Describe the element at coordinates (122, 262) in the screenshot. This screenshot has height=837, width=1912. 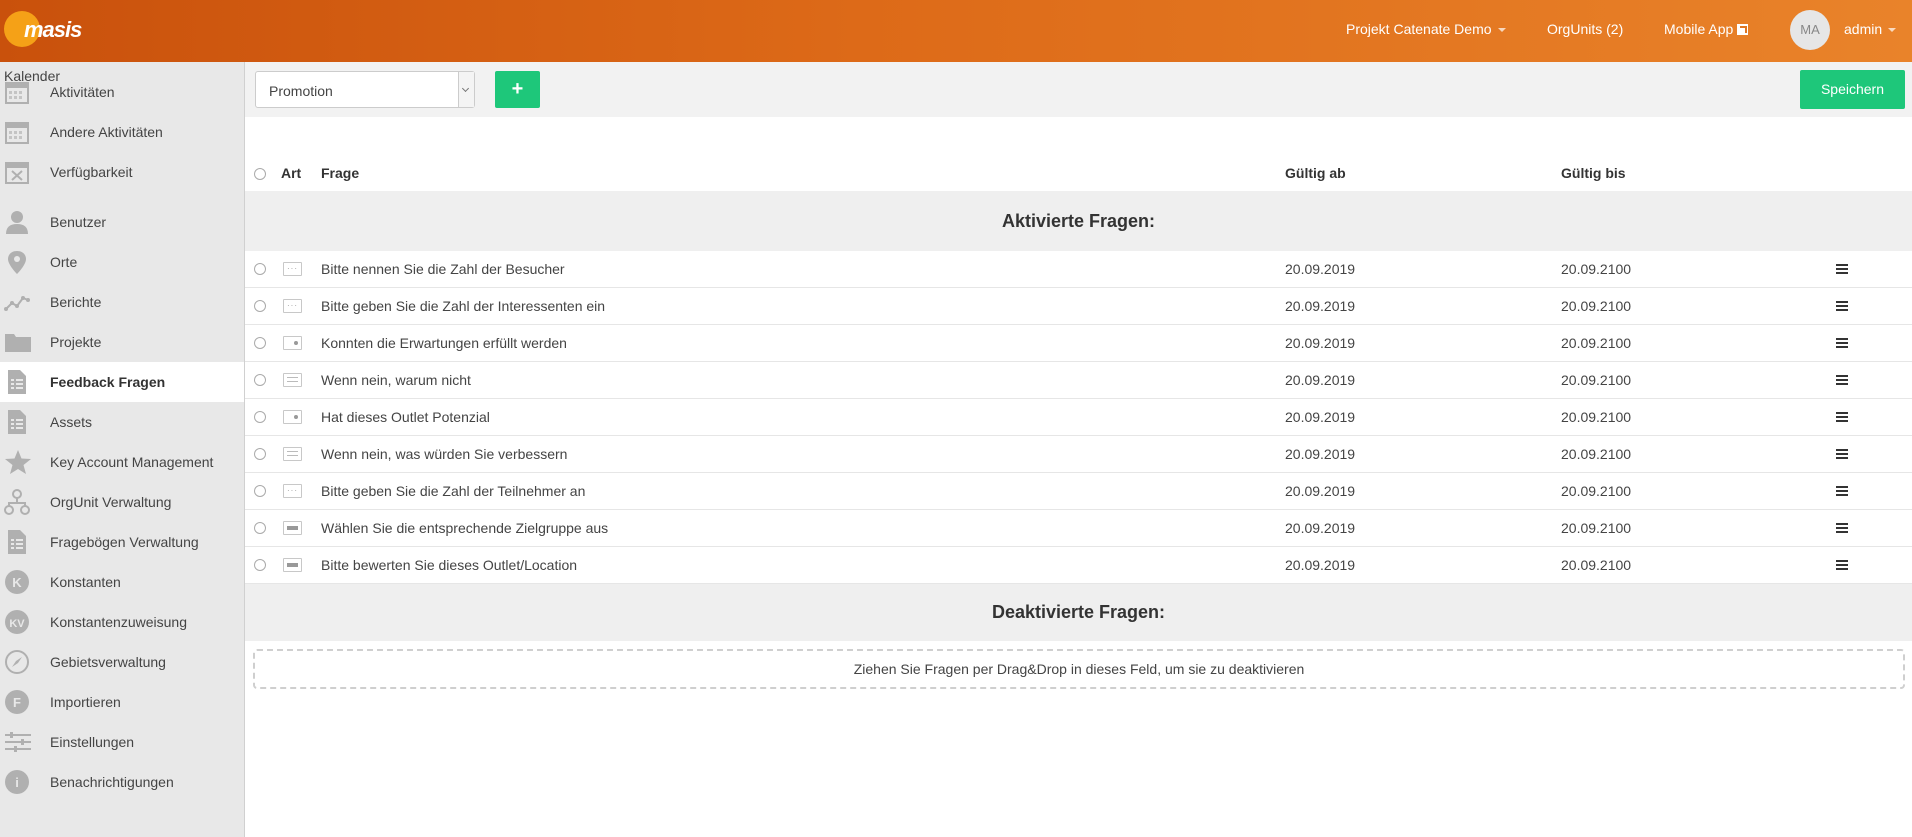
I see `sidebar-item-orte: Orte` at that location.